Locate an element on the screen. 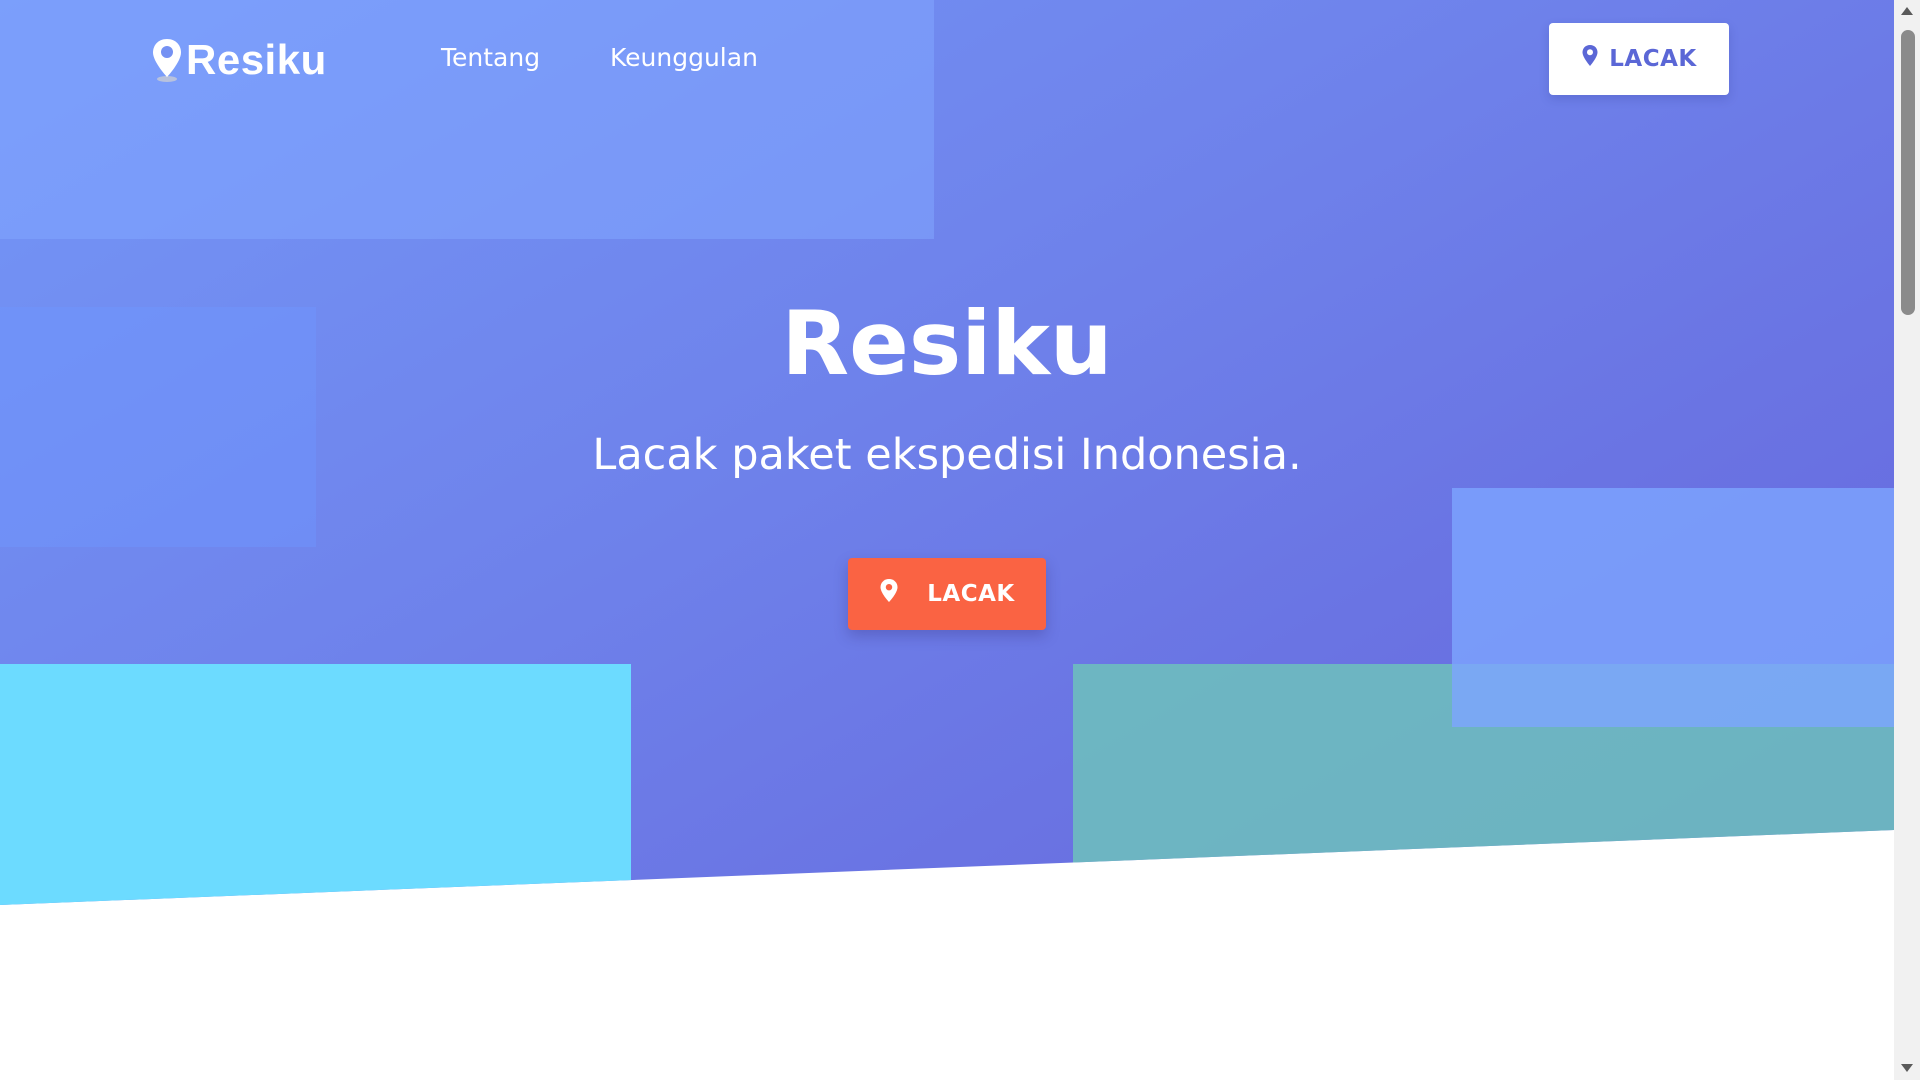 Image resolution: width=1920 pixels, height=1080 pixels. hero-subtitle: Lacak paket ekspedisi Indonesia. is located at coordinates (947, 455).